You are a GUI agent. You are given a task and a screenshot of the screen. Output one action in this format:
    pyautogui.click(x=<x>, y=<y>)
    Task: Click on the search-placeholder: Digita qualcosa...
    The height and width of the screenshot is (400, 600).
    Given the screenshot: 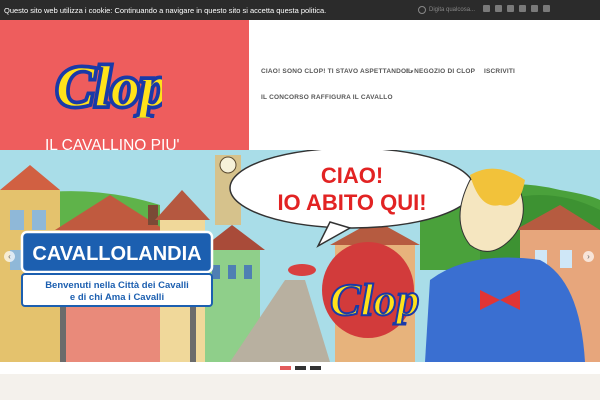 What is the action you would take?
    pyautogui.click(x=452, y=10)
    